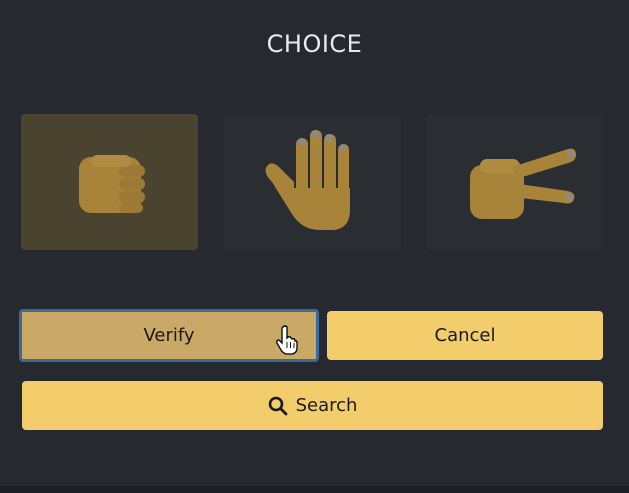 The image size is (629, 493). Describe the element at coordinates (314, 489) in the screenshot. I see `bottom-strip` at that location.